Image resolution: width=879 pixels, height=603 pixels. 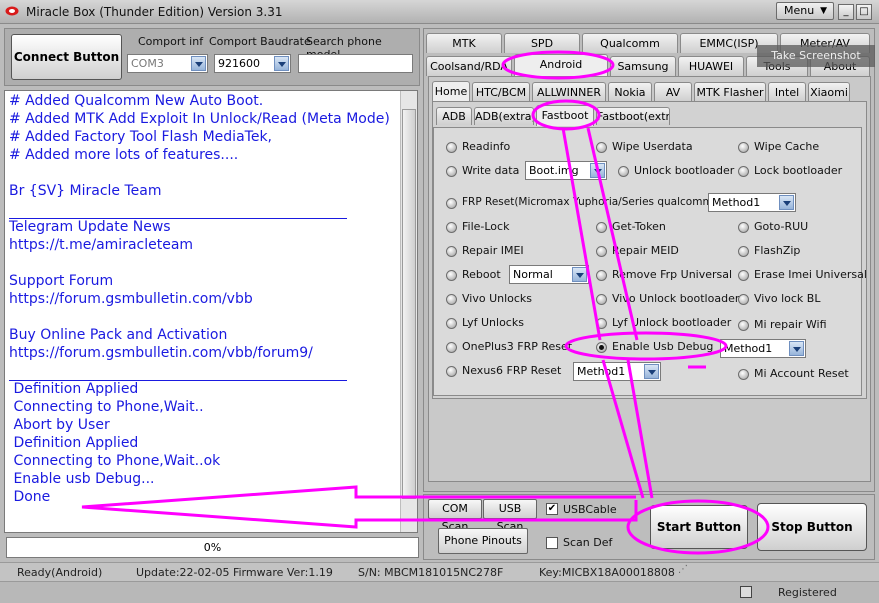 What do you see at coordinates (260, 41) in the screenshot?
I see `baudrate-label: Comport Baudrate` at bounding box center [260, 41].